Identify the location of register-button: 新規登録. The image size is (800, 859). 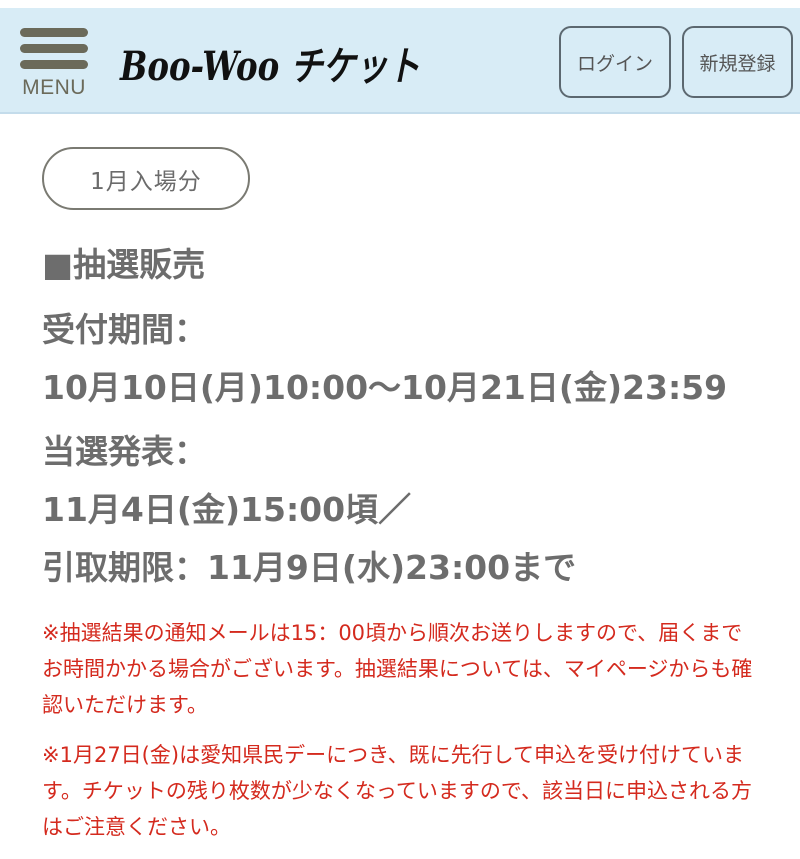
(737, 62).